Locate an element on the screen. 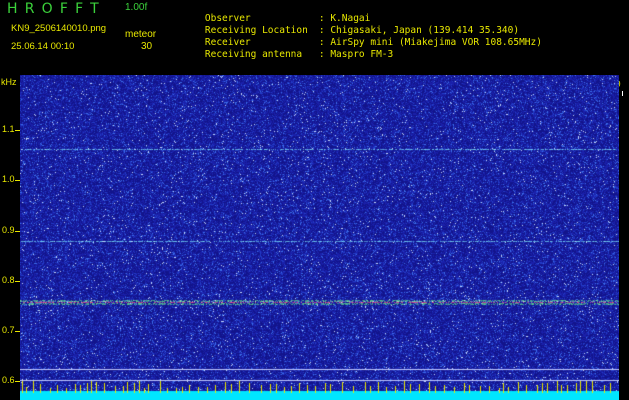 This screenshot has height=400, width=629. y-tick-label: 0.6 is located at coordinates (8, 380).